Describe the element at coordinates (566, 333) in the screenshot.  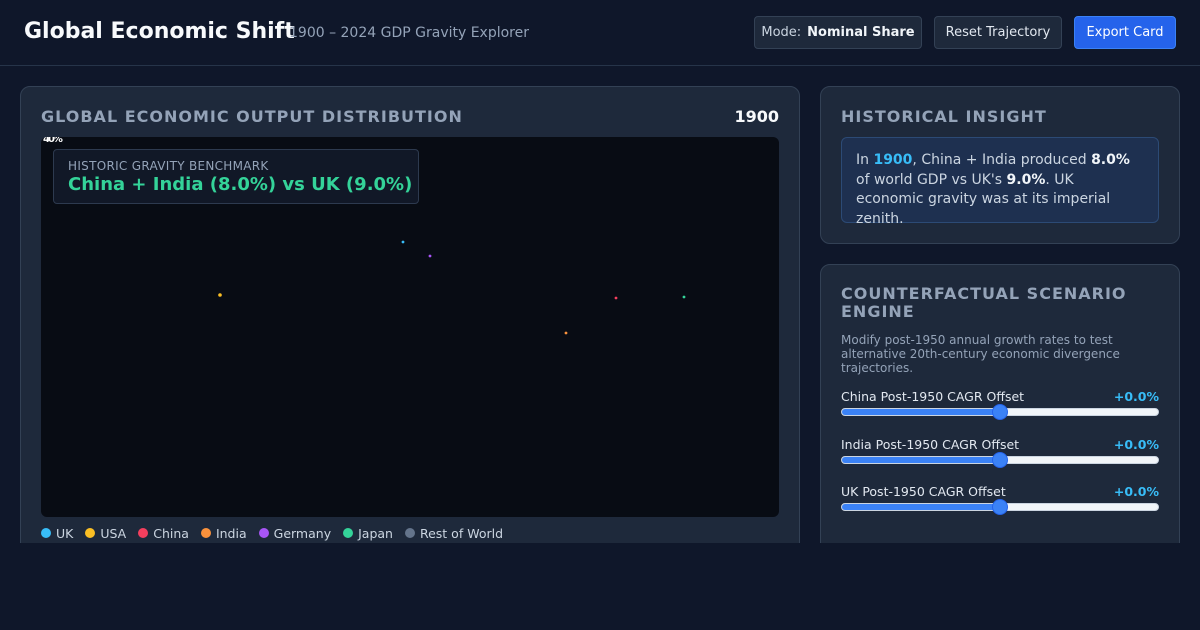
I see `country-marker-india` at that location.